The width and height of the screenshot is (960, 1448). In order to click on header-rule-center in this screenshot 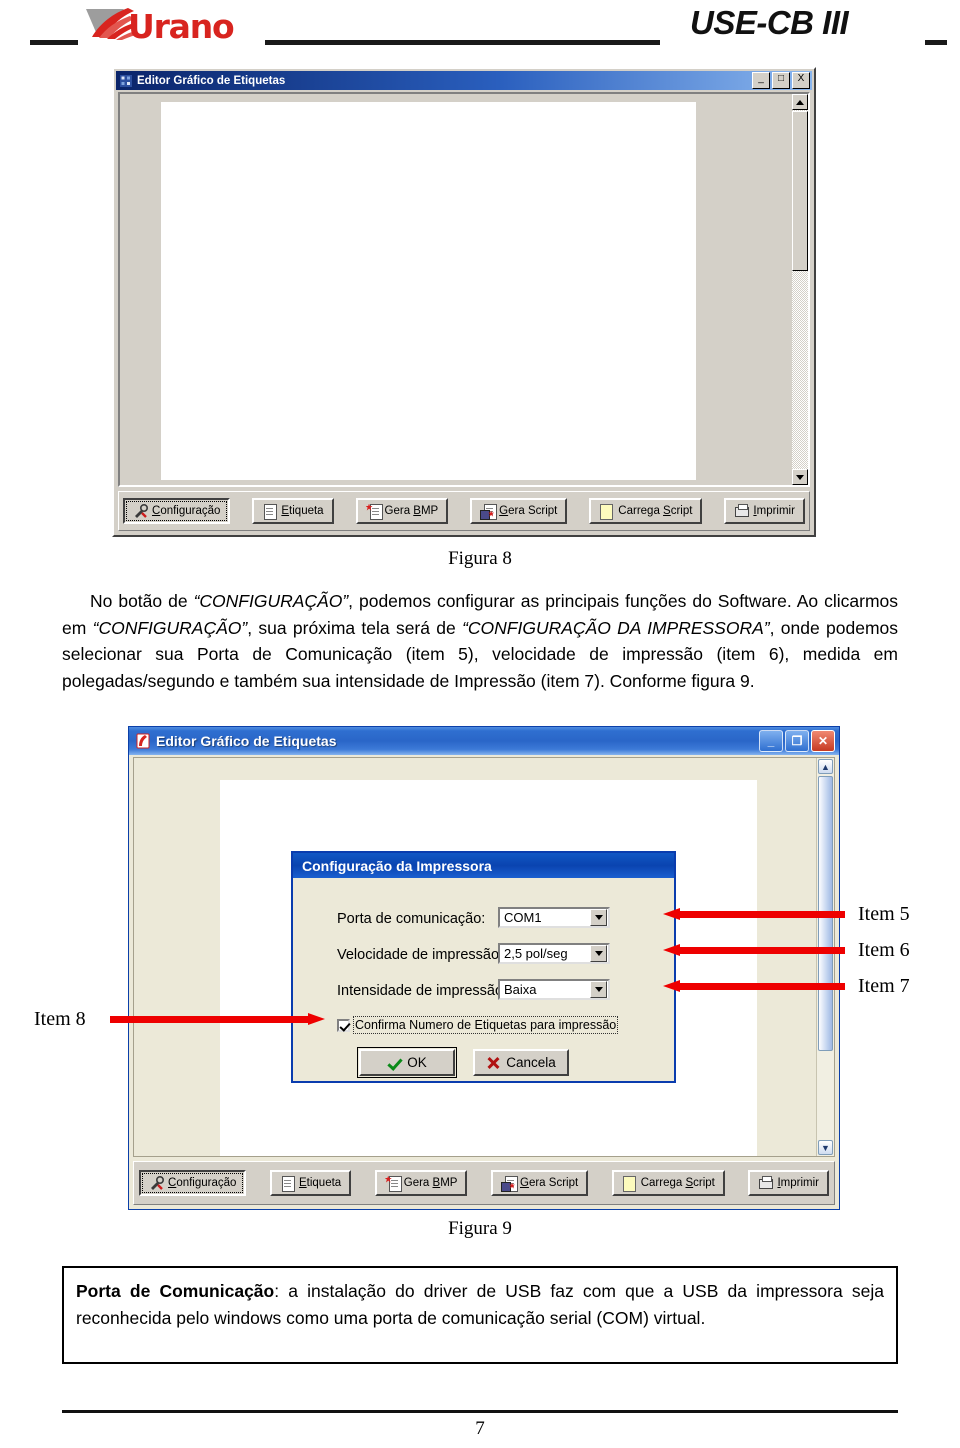, I will do `click(462, 42)`.